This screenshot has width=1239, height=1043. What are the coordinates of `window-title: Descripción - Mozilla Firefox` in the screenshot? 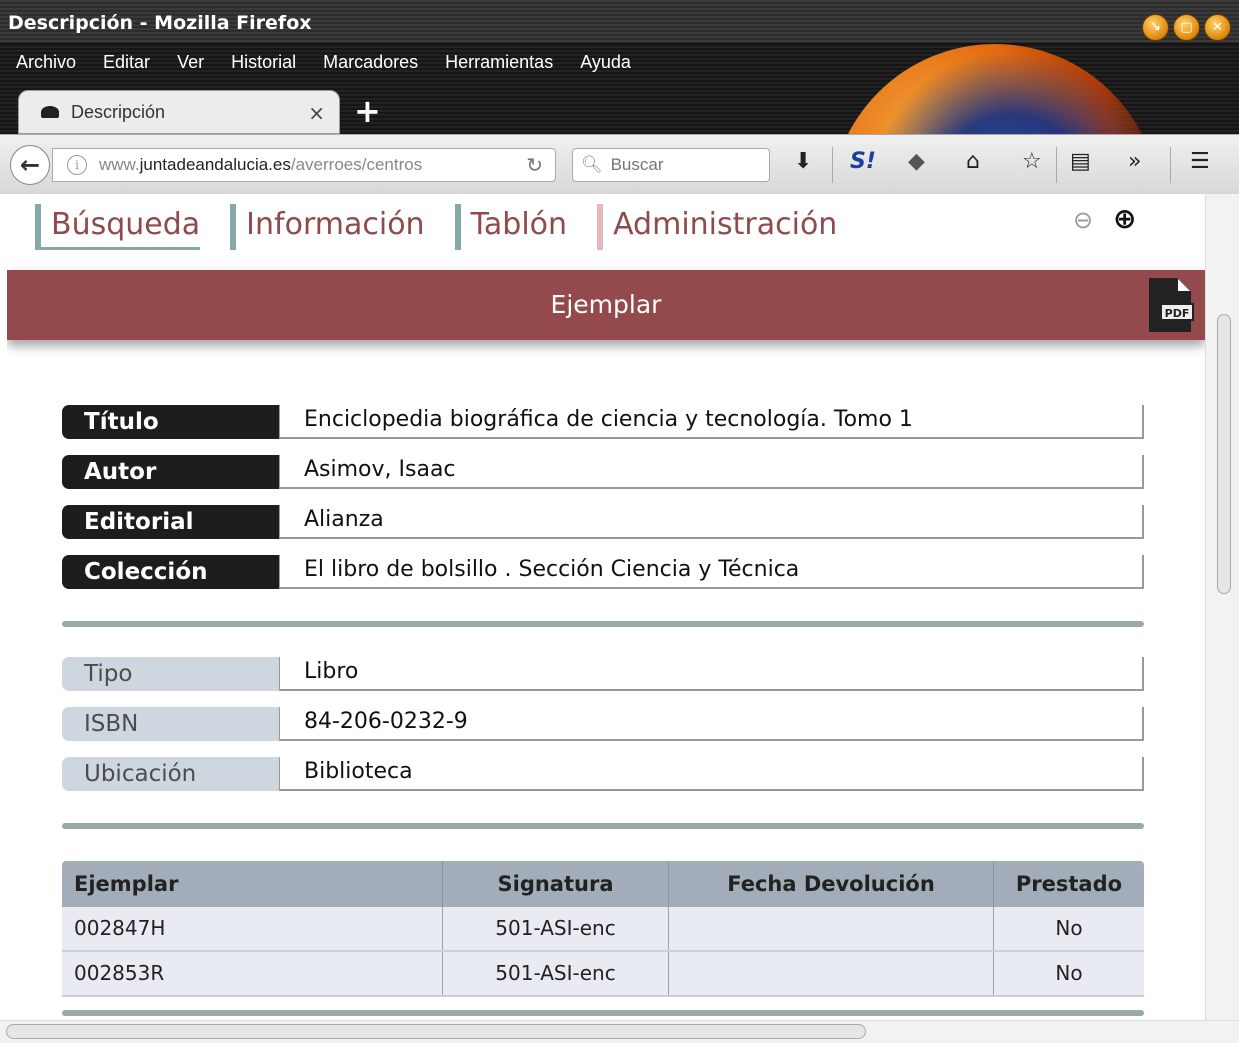 It's located at (160, 23).